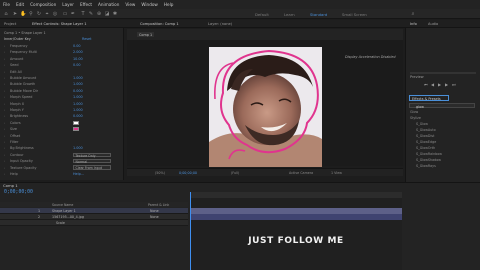  I want to click on effect-property-dropdown: Normal, so click(92, 161).